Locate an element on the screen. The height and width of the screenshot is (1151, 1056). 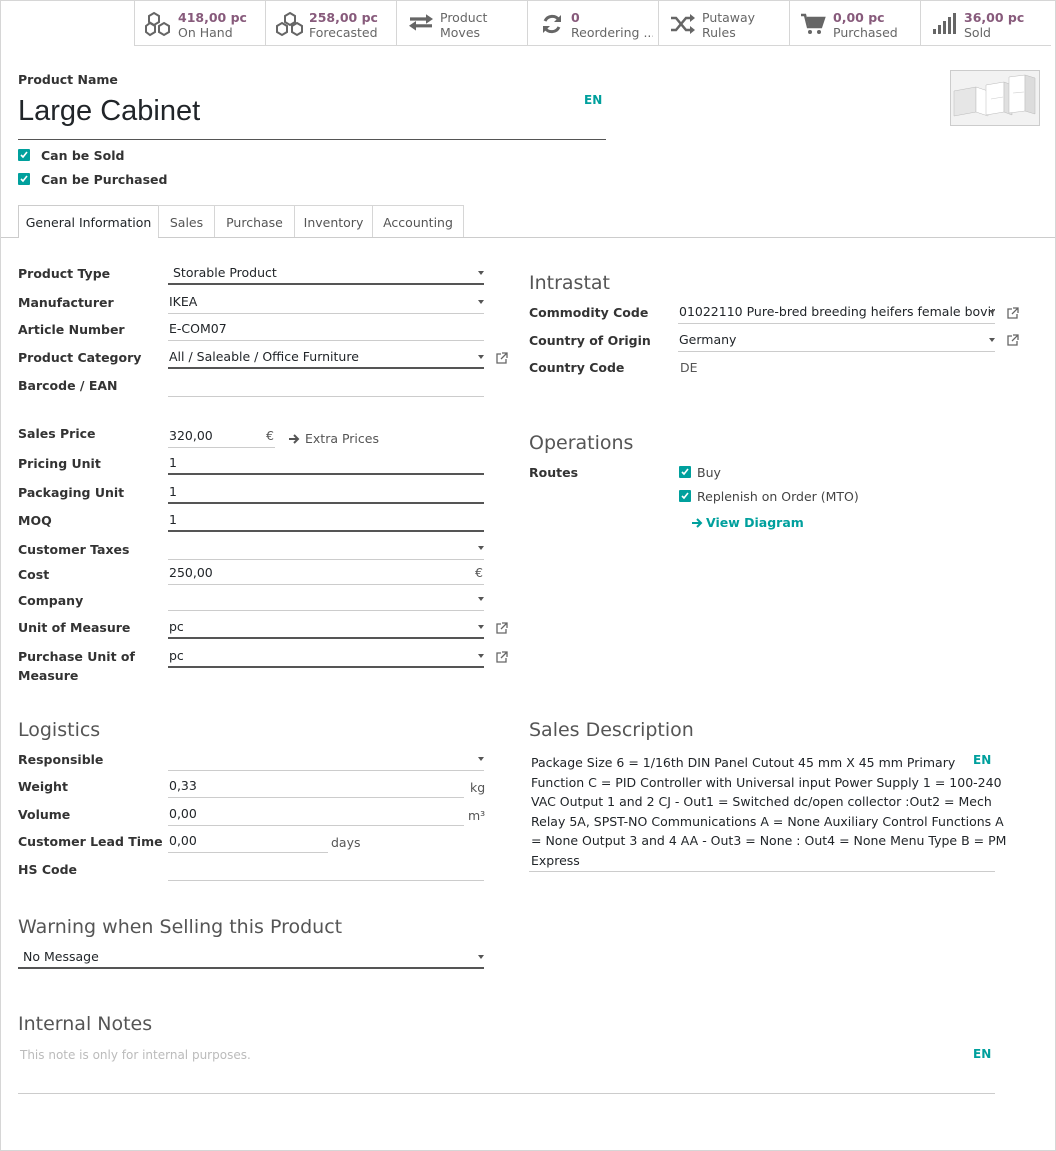
purchase-uom-select: pc is located at coordinates (326, 658).